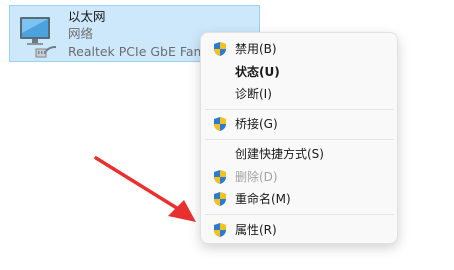  I want to click on menu-label: 状态(U), so click(257, 72).